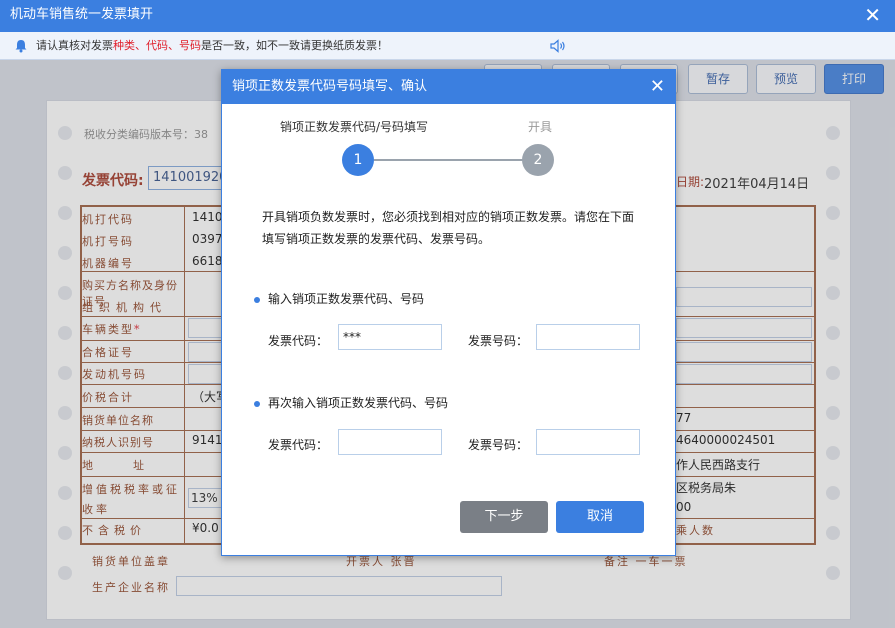 Image resolution: width=895 pixels, height=628 pixels. Describe the element at coordinates (330, 86) in the screenshot. I see `dialog-title: 销项正数发票代码号码填写、确认` at that location.